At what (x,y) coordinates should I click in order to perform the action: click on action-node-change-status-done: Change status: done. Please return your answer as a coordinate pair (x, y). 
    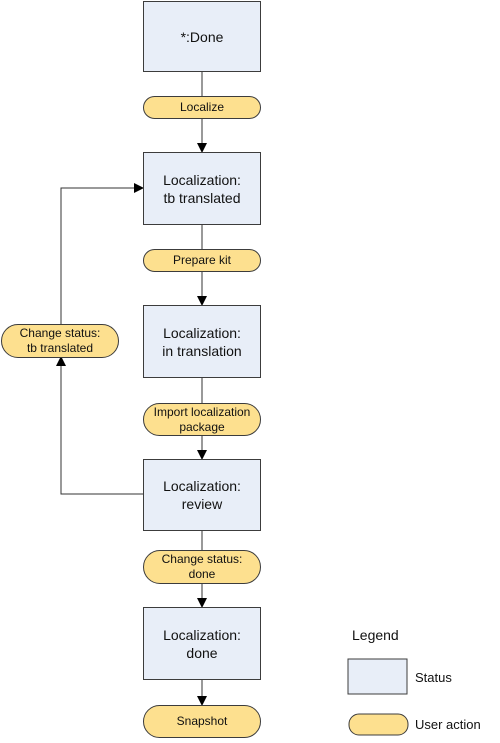
    Looking at the image, I should click on (202, 567).